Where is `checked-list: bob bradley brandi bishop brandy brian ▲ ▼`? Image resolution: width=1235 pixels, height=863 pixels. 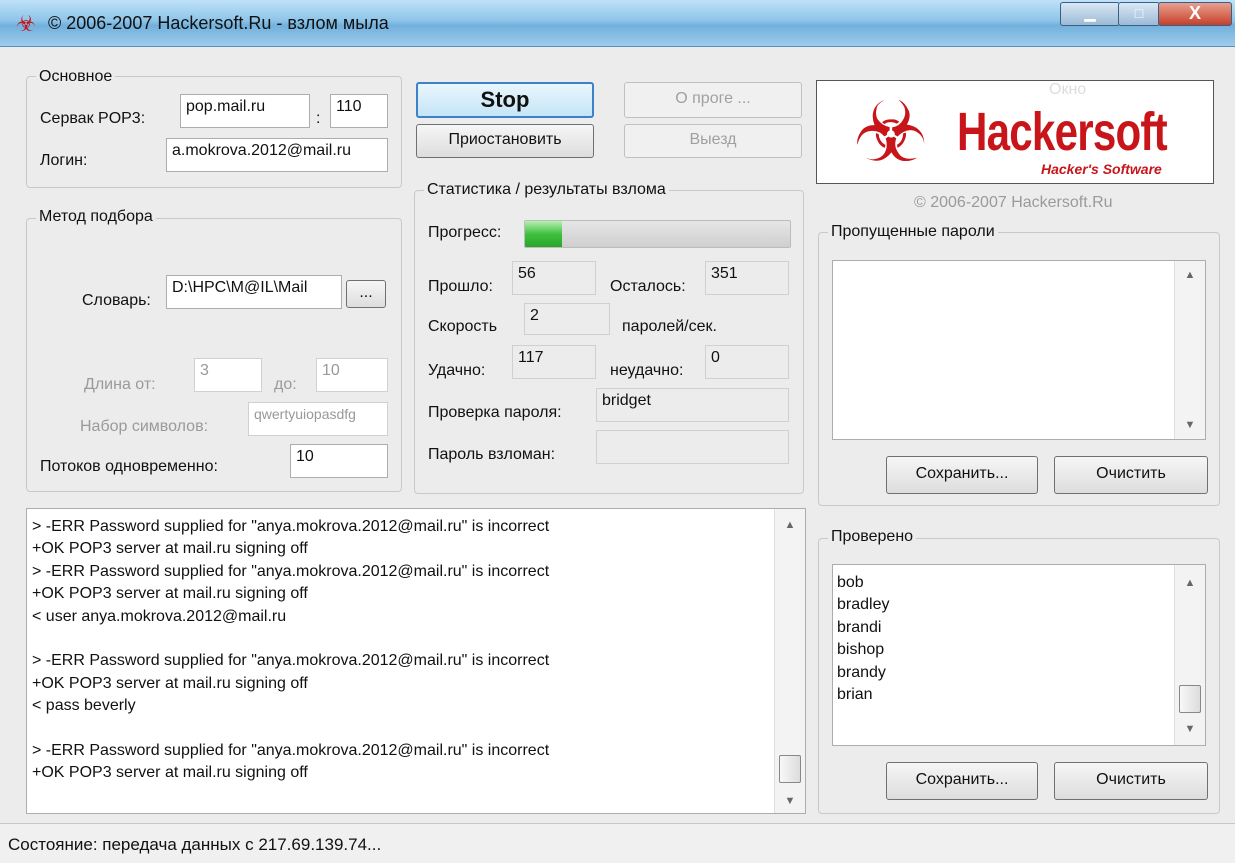 checked-list: bob bradley brandi bishop brandy brian ▲ ▼ is located at coordinates (1019, 655).